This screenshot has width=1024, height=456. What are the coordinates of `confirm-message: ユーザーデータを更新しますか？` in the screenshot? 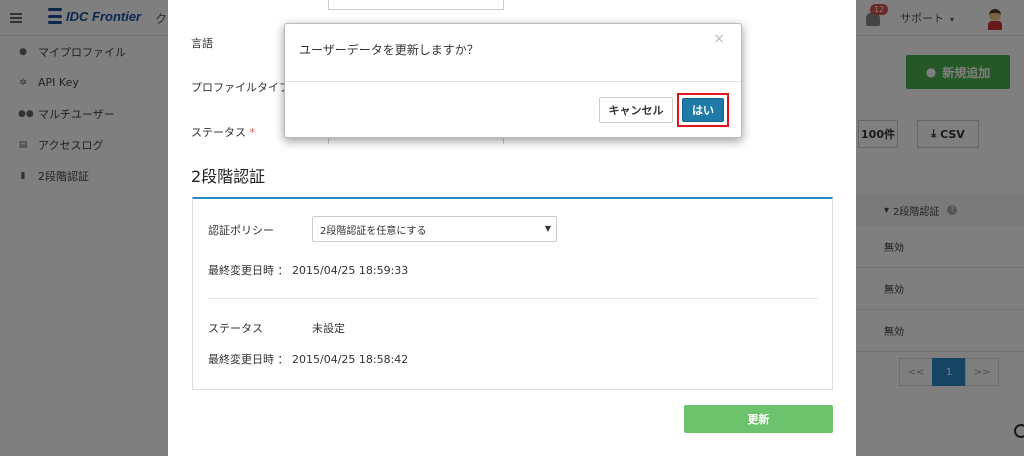 It's located at (389, 50).